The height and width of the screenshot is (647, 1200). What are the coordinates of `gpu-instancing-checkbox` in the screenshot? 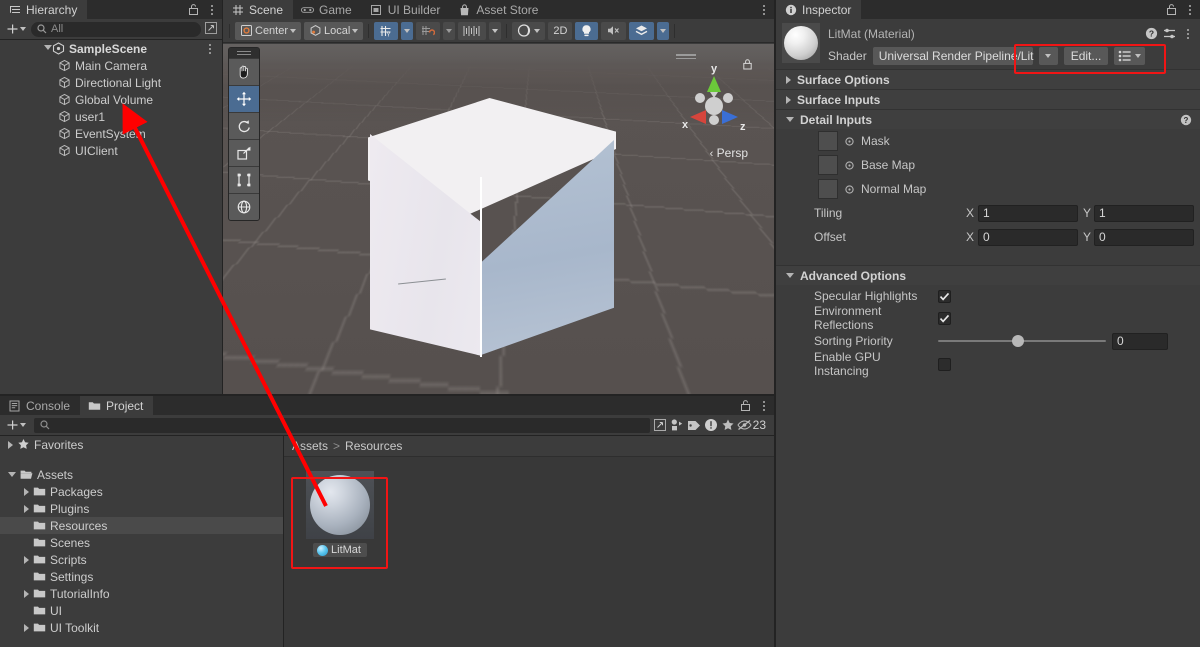 It's located at (944, 364).